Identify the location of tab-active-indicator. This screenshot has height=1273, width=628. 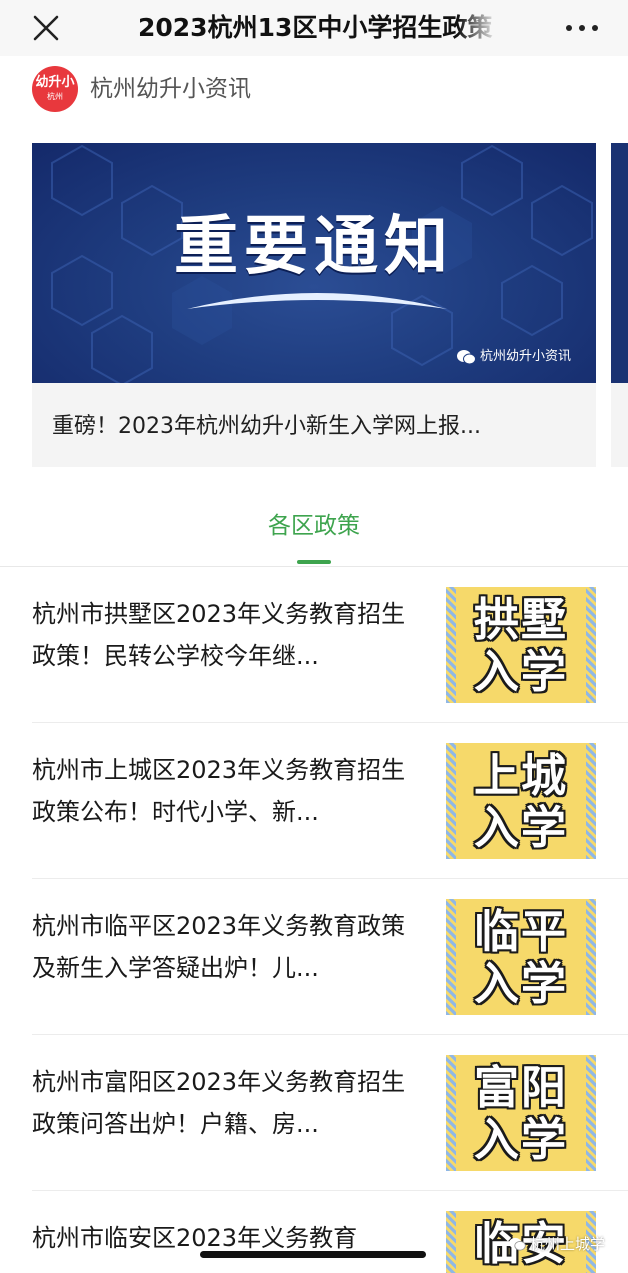
(314, 562).